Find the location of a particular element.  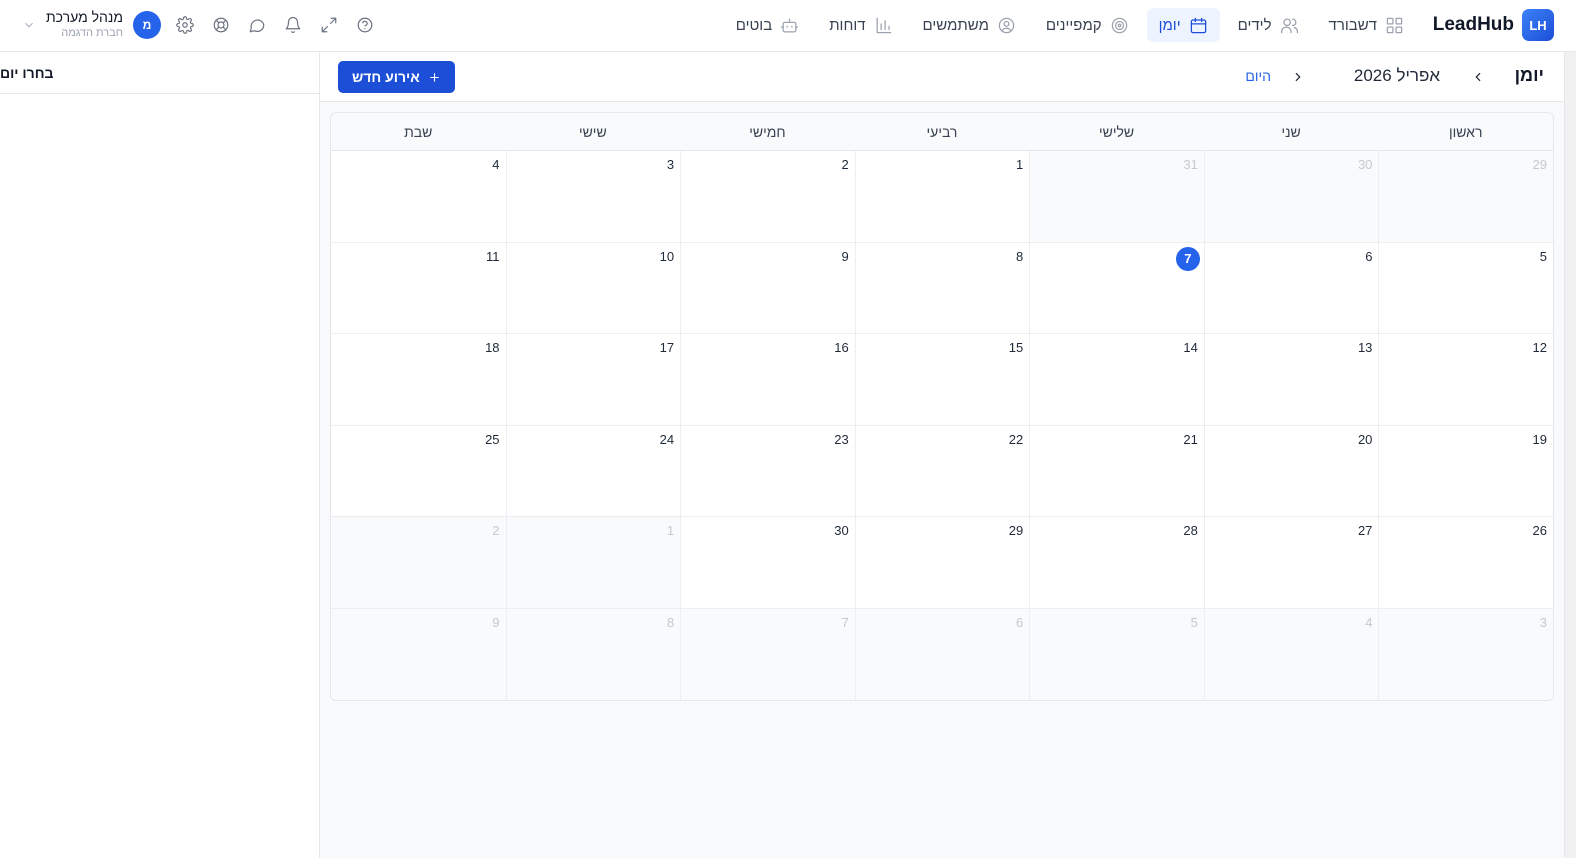

day-panel-title: בחרו יום is located at coordinates (159, 73).